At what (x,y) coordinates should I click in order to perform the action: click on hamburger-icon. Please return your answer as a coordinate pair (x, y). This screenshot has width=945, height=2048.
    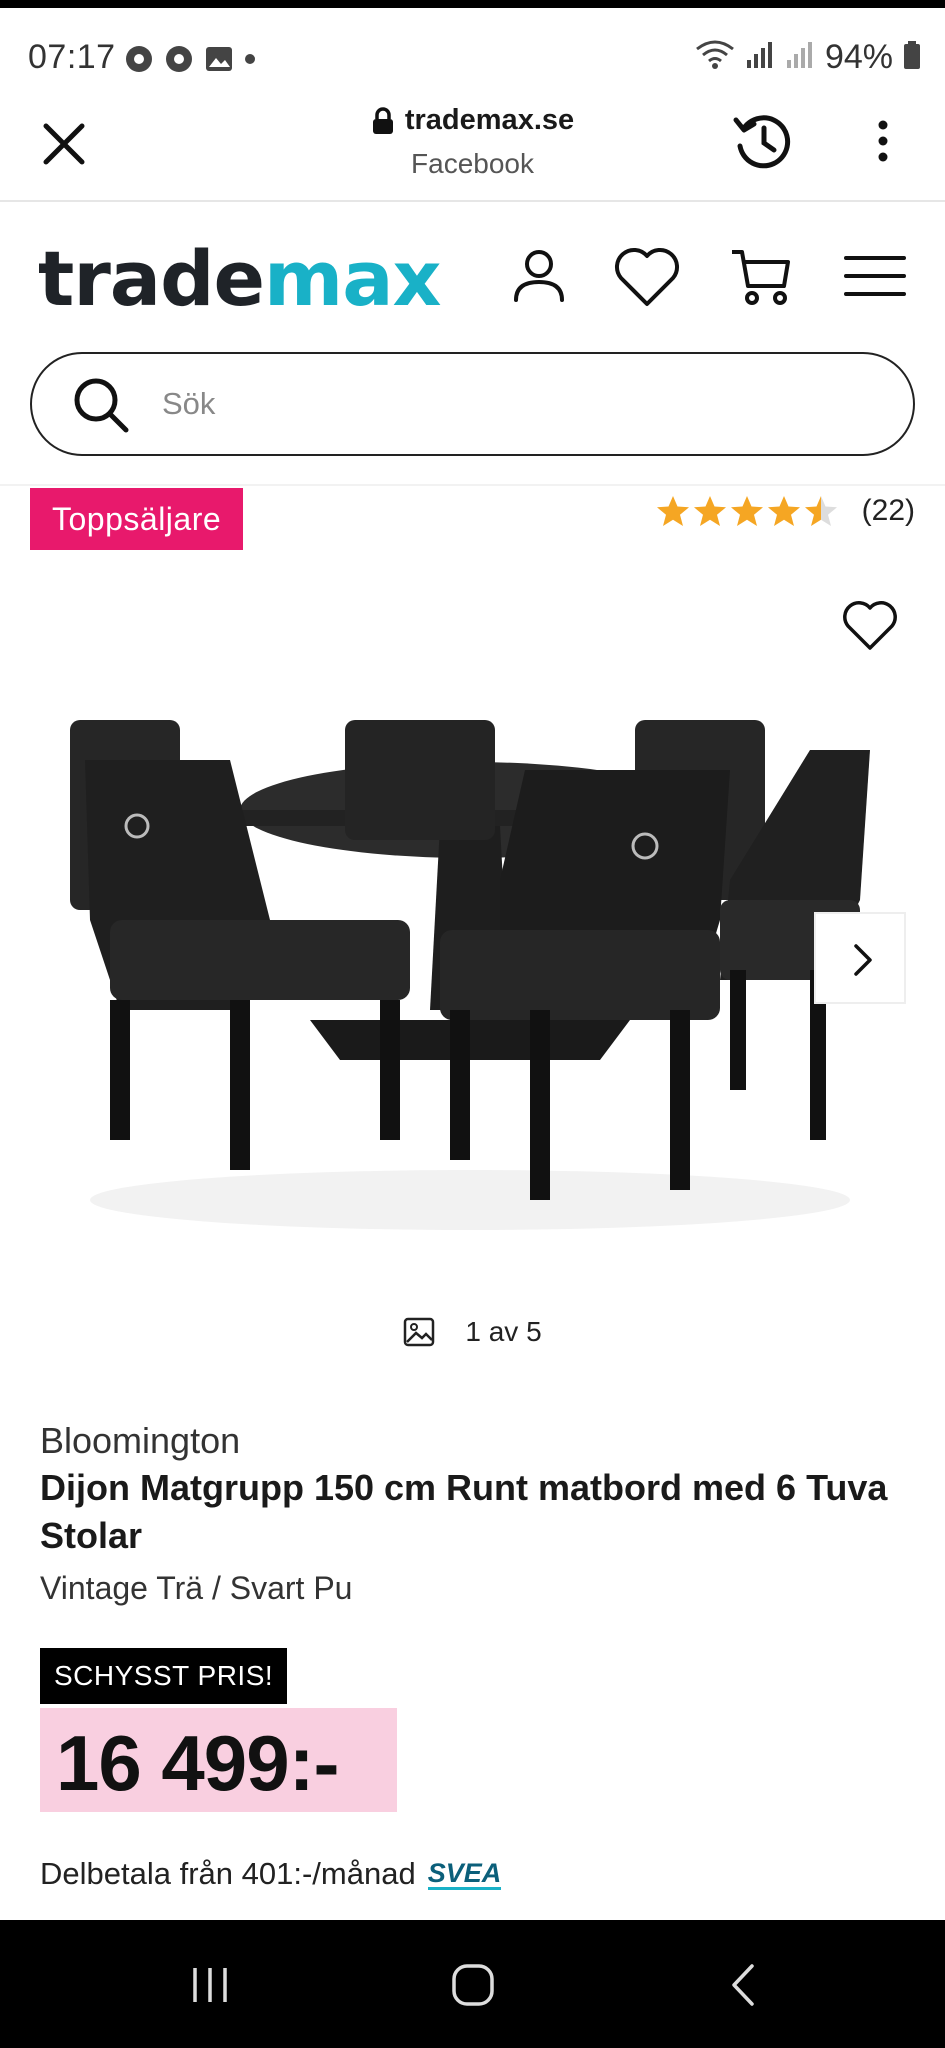
    Looking at the image, I should click on (875, 276).